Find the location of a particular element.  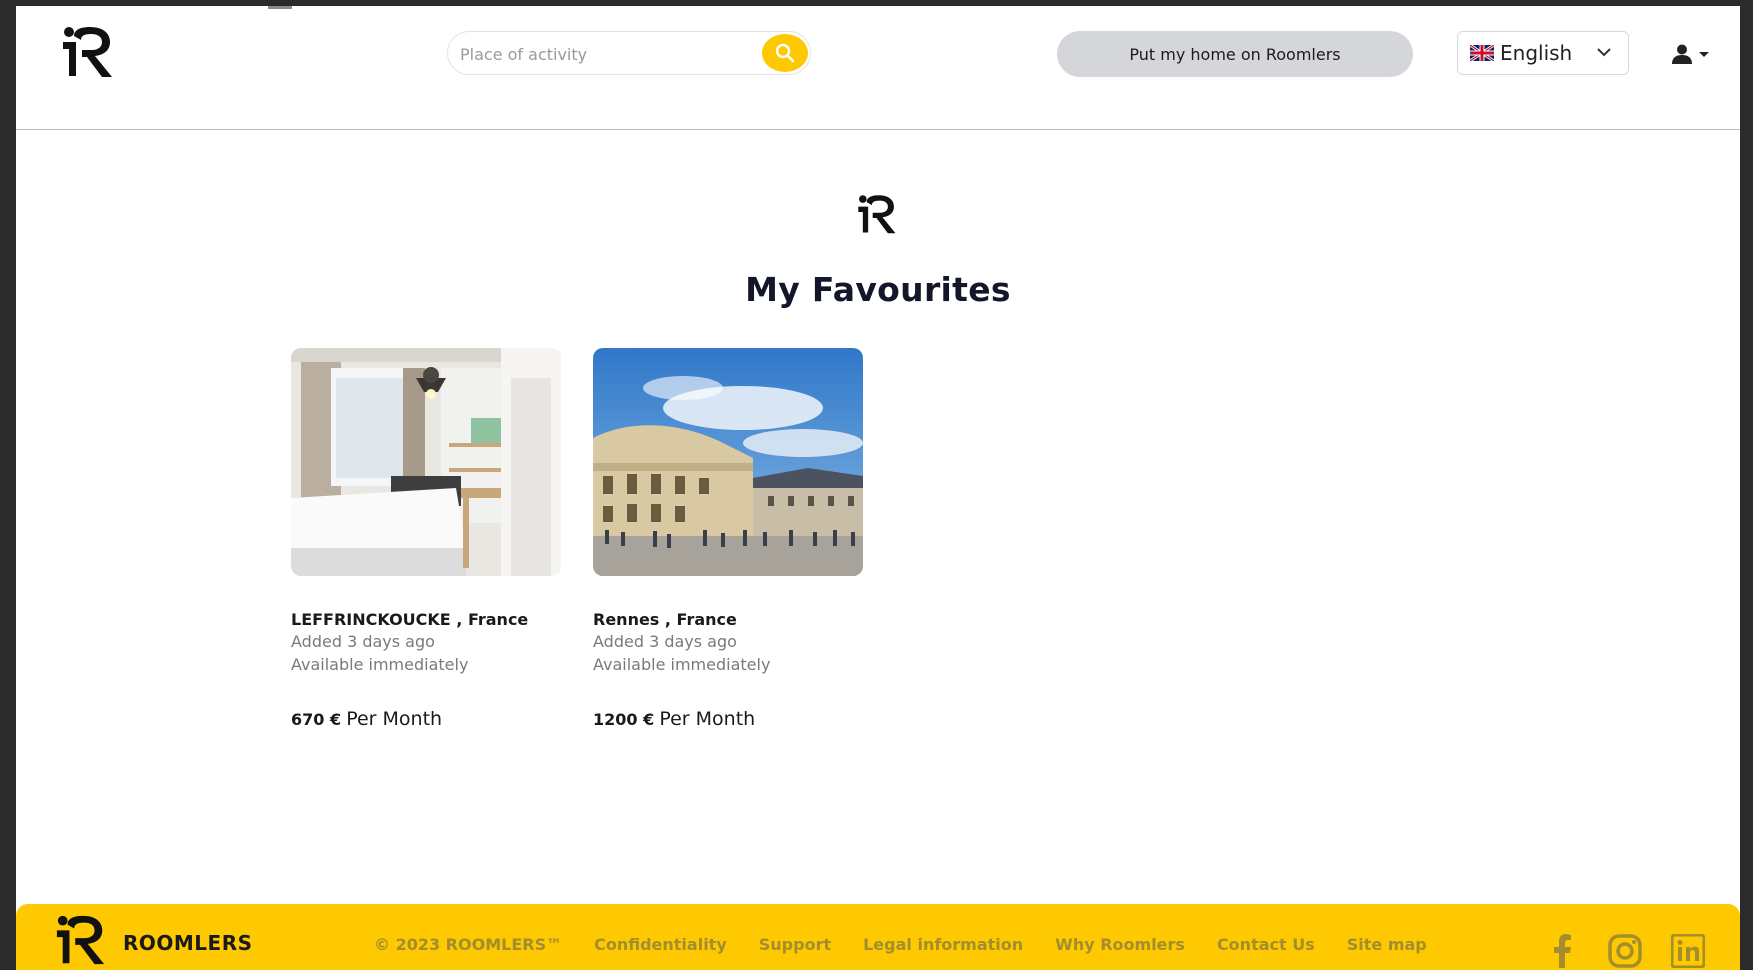

footer-link-why-roomlers: Why Roomlers is located at coordinates (1120, 944).